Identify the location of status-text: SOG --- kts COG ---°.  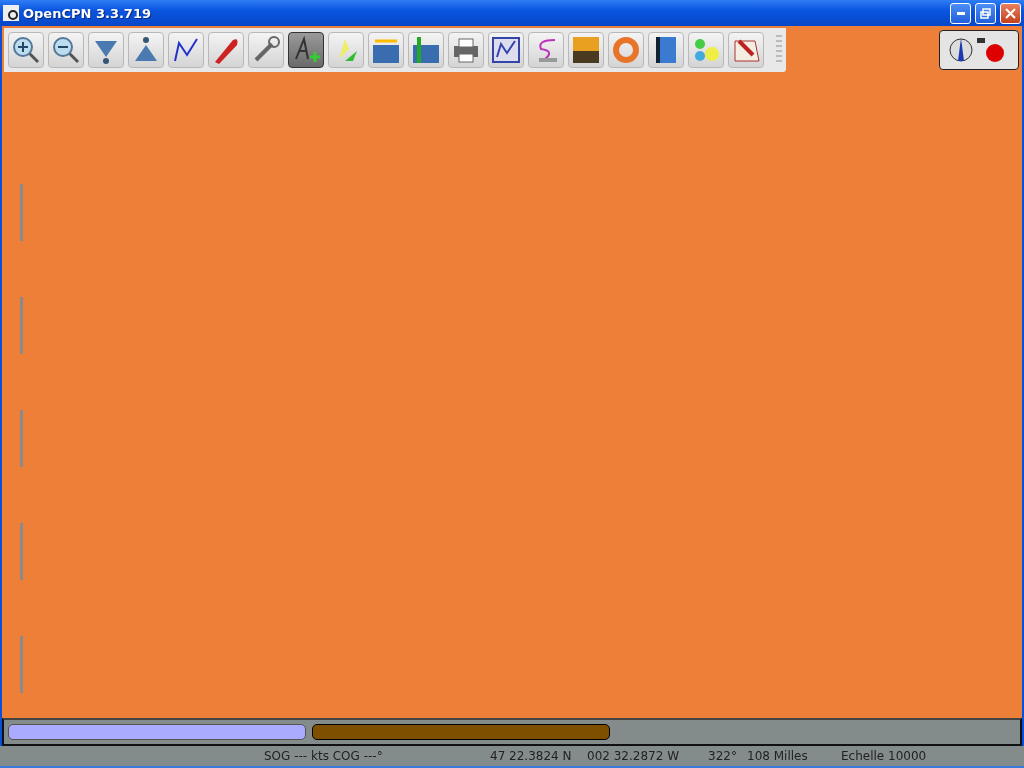
(324, 756).